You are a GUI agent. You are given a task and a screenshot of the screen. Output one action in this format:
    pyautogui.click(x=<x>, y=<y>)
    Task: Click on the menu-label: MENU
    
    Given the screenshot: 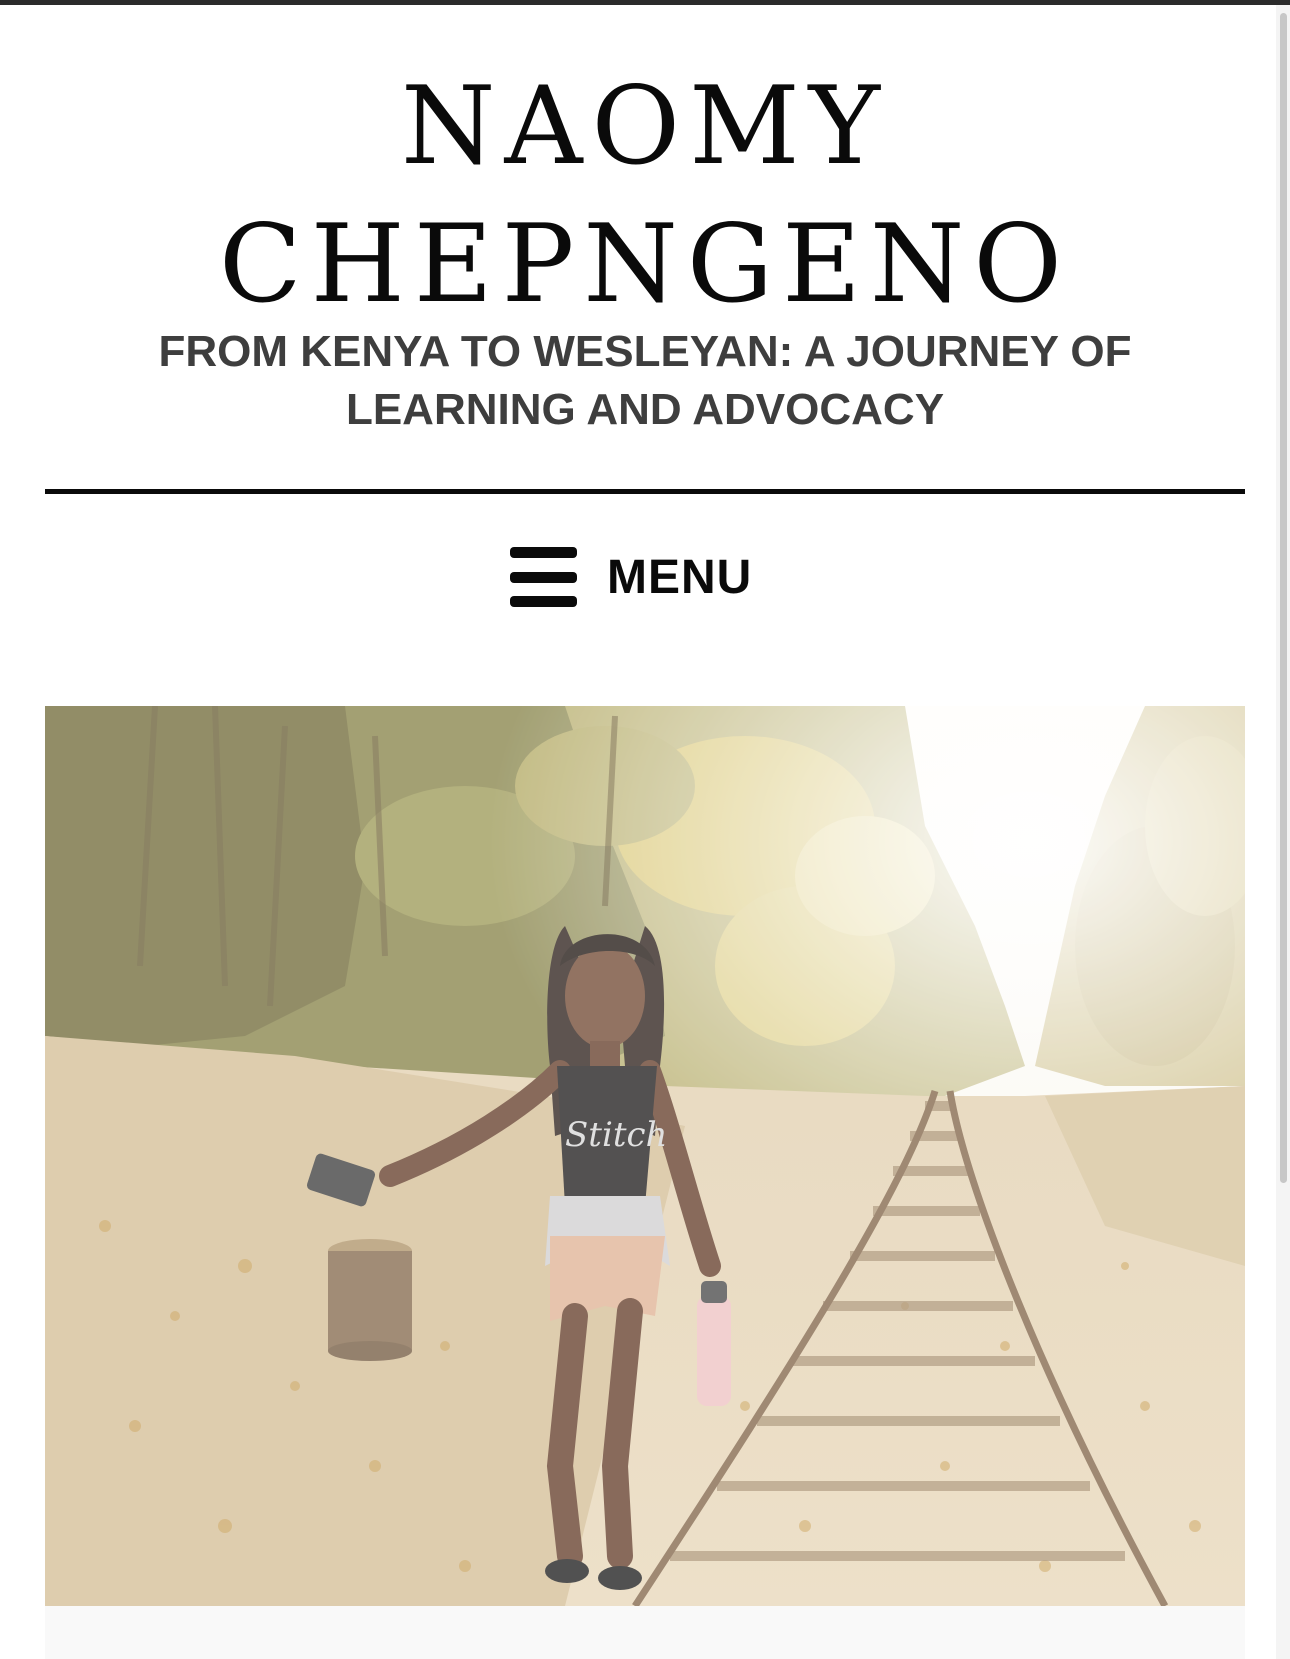 What is the action you would take?
    pyautogui.click(x=680, y=577)
    